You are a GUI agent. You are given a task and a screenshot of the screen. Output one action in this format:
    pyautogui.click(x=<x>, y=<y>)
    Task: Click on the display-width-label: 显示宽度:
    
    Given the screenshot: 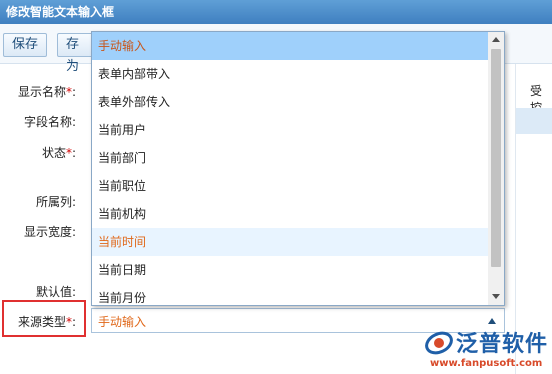 What is the action you would take?
    pyautogui.click(x=49, y=232)
    